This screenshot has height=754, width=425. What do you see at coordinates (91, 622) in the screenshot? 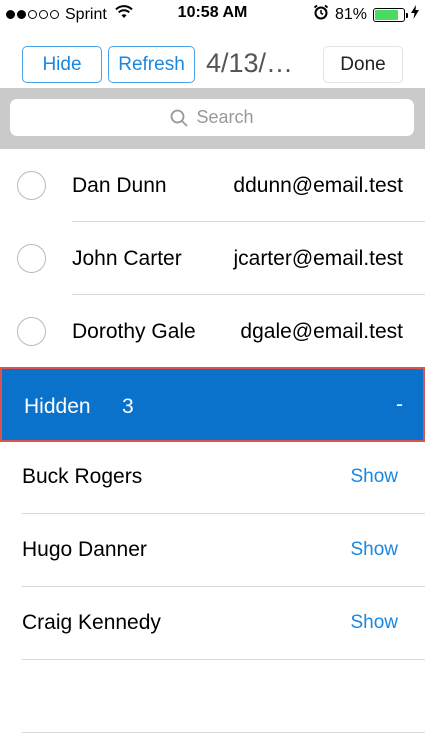
I see `hidden-contact-name: Craig Kennedy` at bounding box center [91, 622].